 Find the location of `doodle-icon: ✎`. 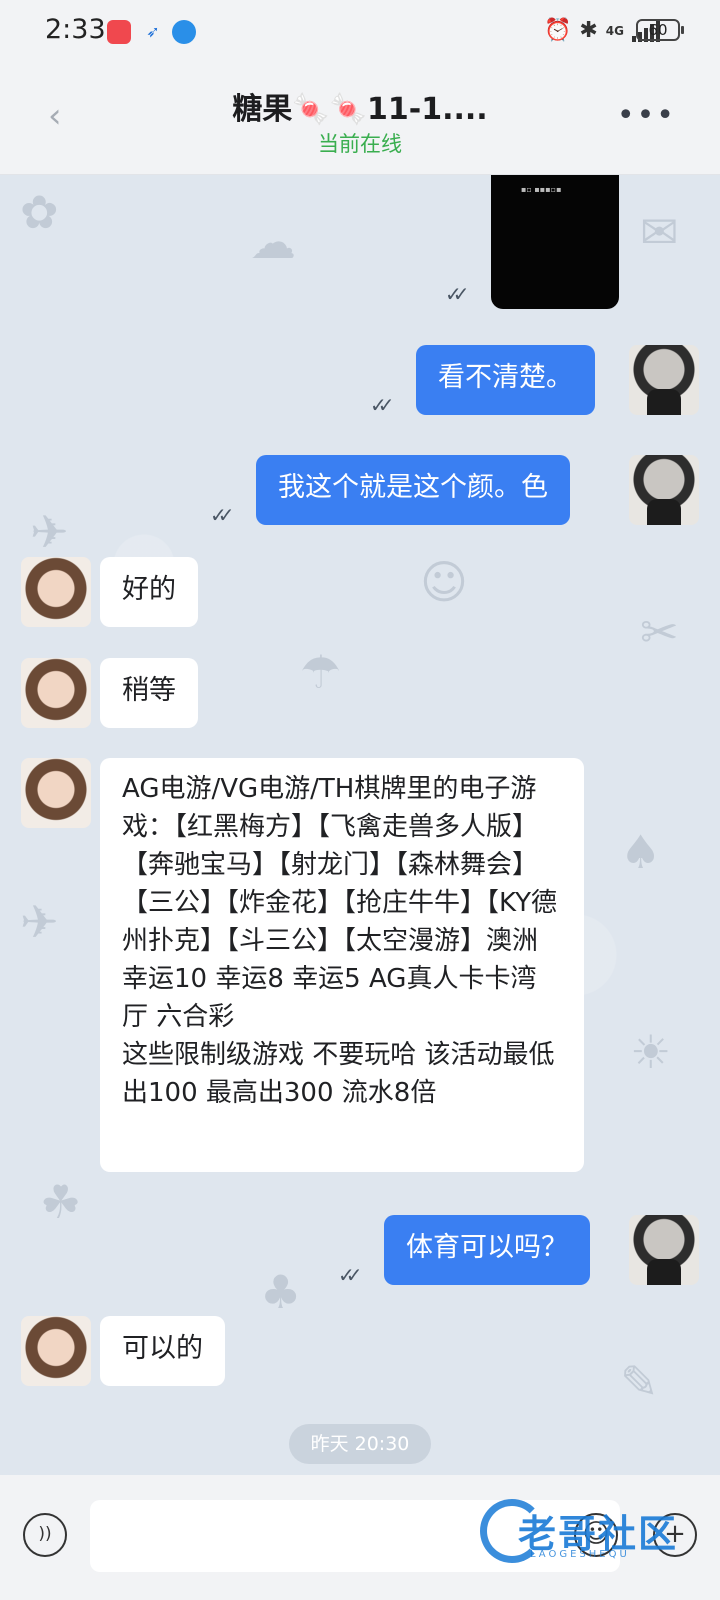

doodle-icon: ✎ is located at coordinates (639, 1382).